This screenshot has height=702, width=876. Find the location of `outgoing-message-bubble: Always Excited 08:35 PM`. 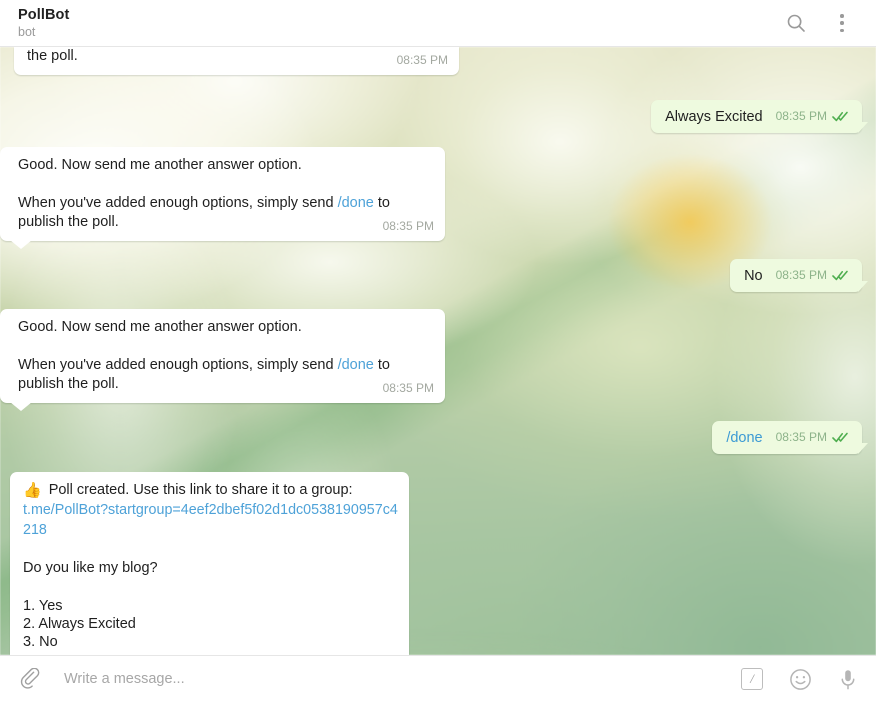

outgoing-message-bubble: Always Excited 08:35 PM is located at coordinates (759, 116).